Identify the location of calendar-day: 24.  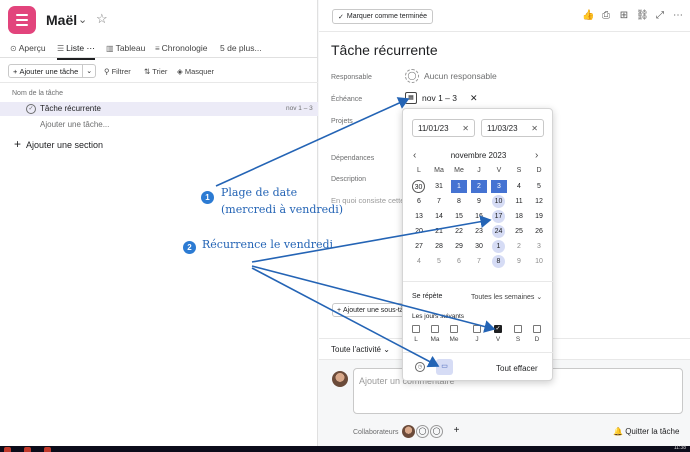
(498, 231).